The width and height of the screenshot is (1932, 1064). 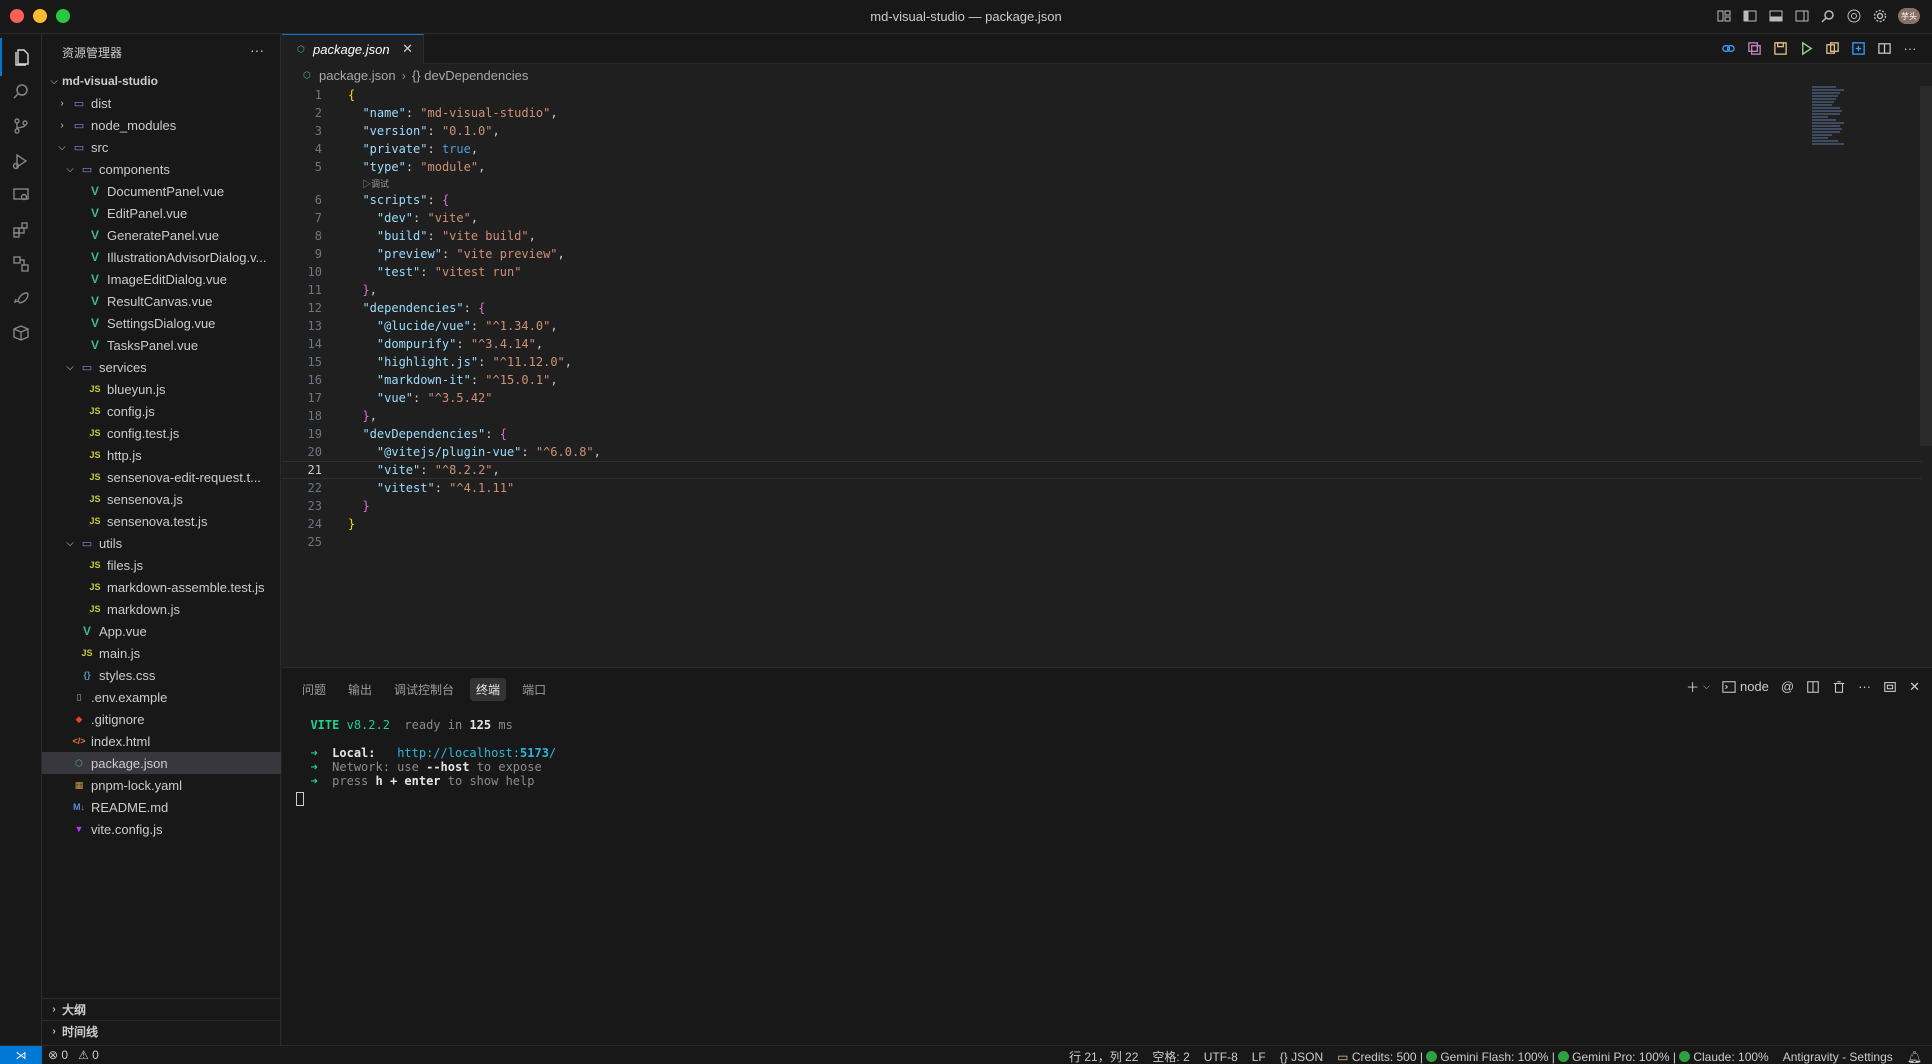 I want to click on code-line: 20 "@vitejs/plugin-vue": "^6.0.8",, so click(x=1102, y=452).